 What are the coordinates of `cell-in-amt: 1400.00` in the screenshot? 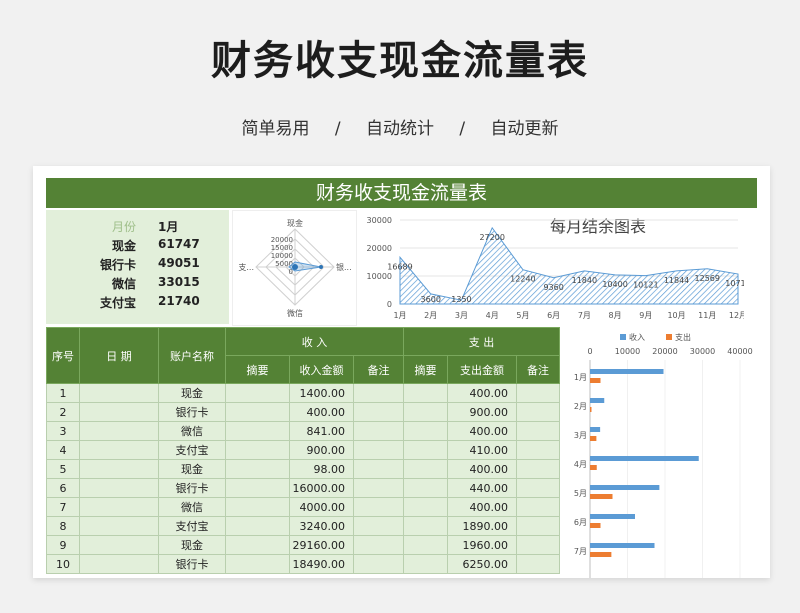 It's located at (321, 393).